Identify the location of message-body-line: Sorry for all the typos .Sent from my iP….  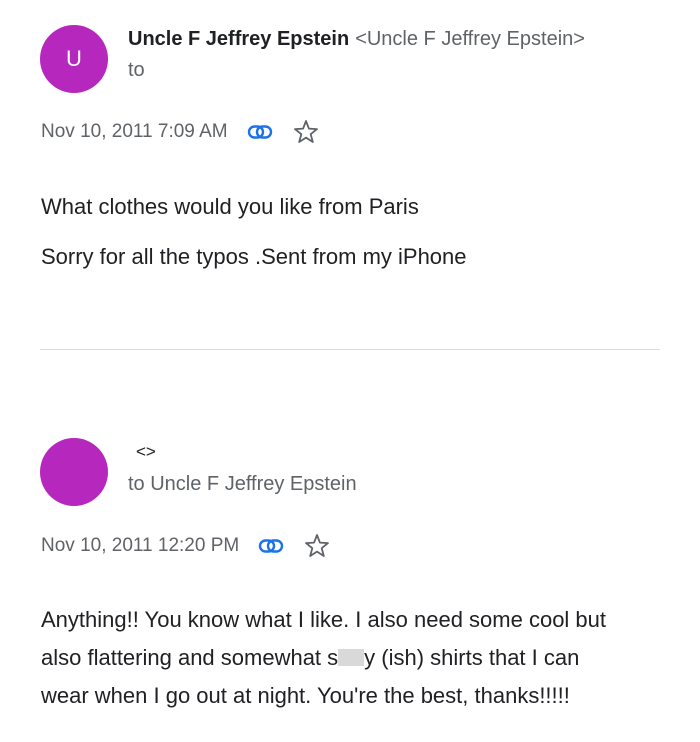
(254, 256).